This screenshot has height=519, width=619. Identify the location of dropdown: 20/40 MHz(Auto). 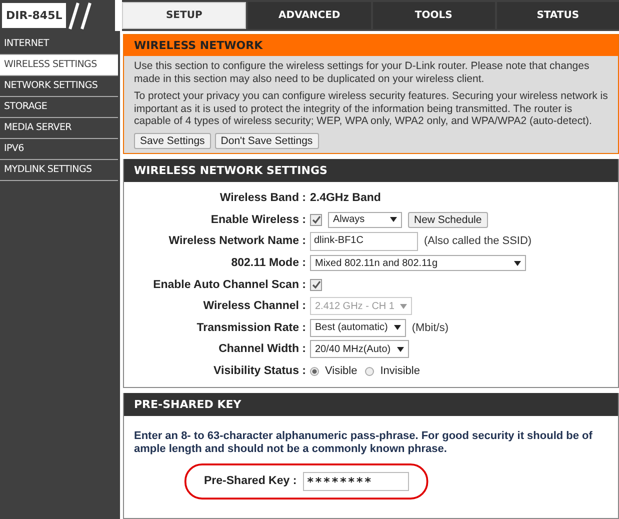
(359, 349).